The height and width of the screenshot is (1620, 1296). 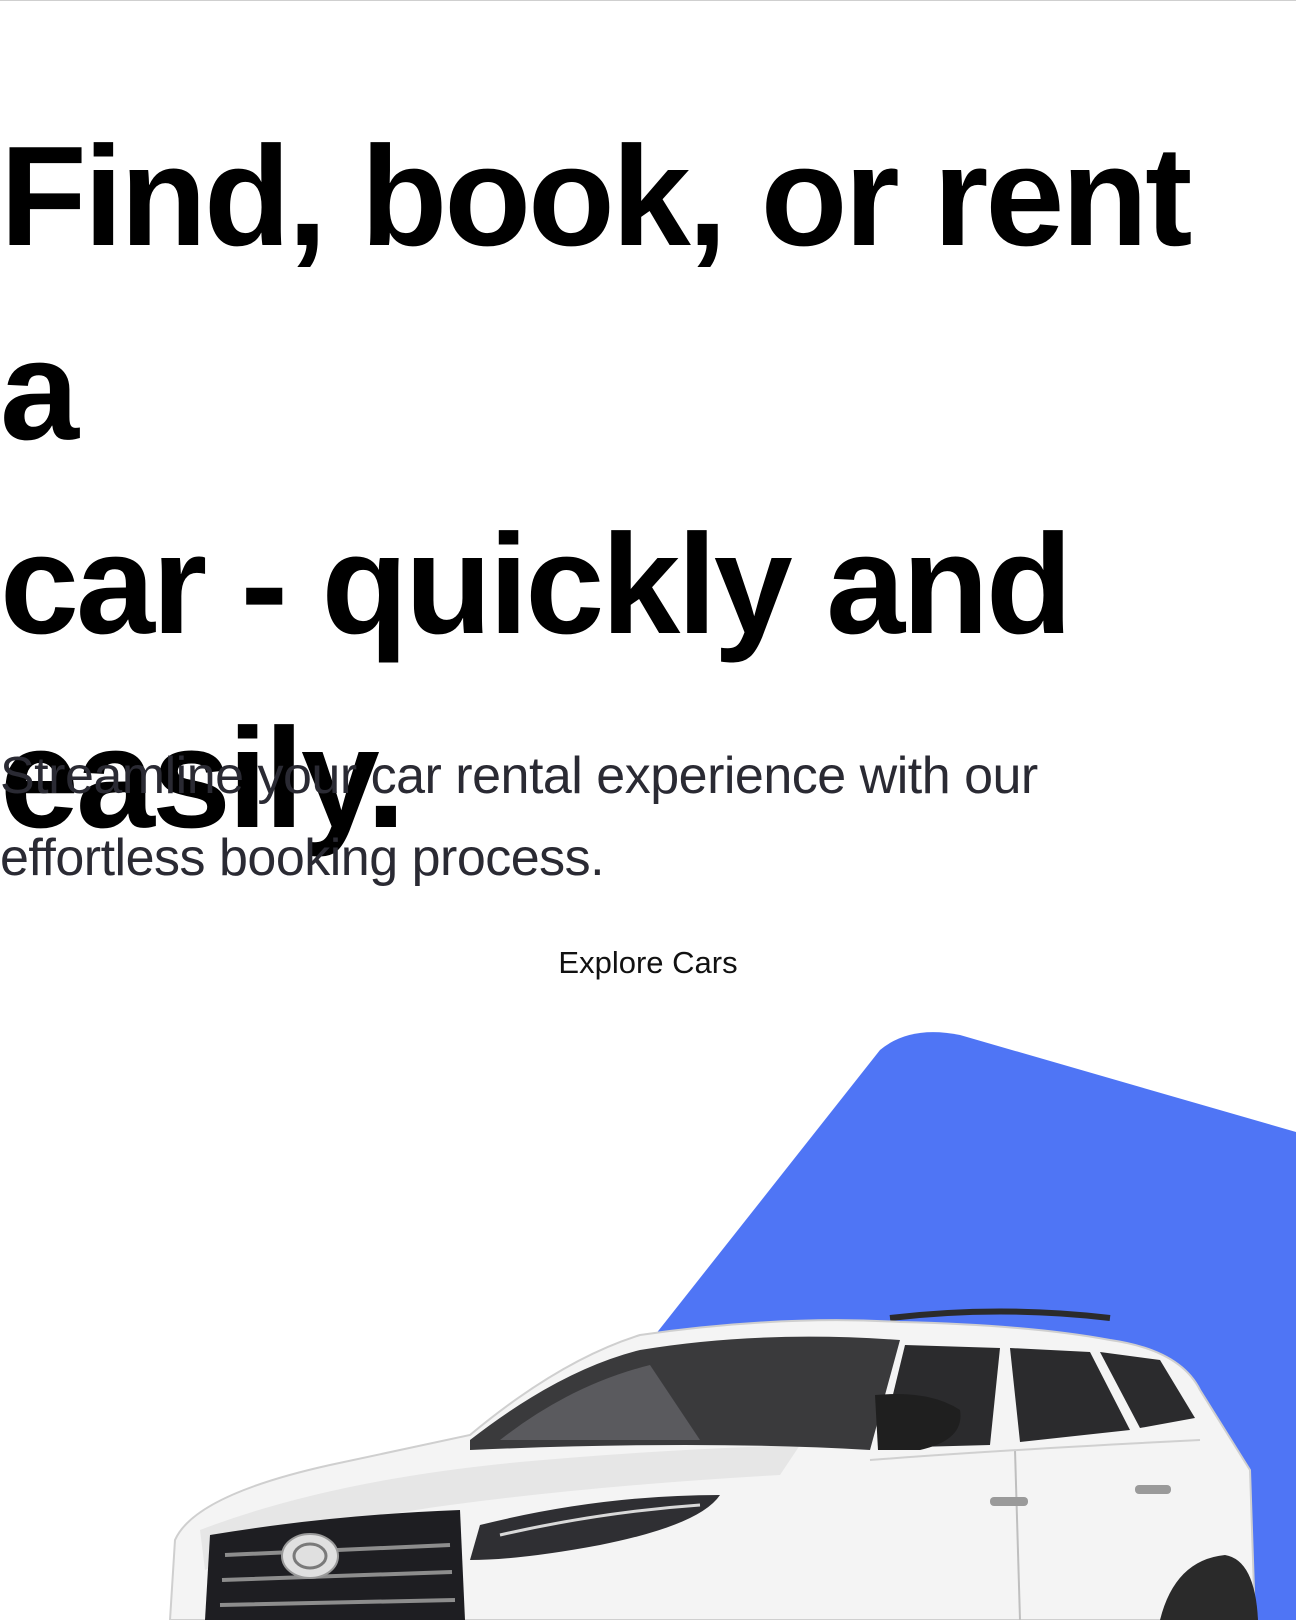 What do you see at coordinates (648, 963) in the screenshot?
I see `explore-cars-button: Explore Cars` at bounding box center [648, 963].